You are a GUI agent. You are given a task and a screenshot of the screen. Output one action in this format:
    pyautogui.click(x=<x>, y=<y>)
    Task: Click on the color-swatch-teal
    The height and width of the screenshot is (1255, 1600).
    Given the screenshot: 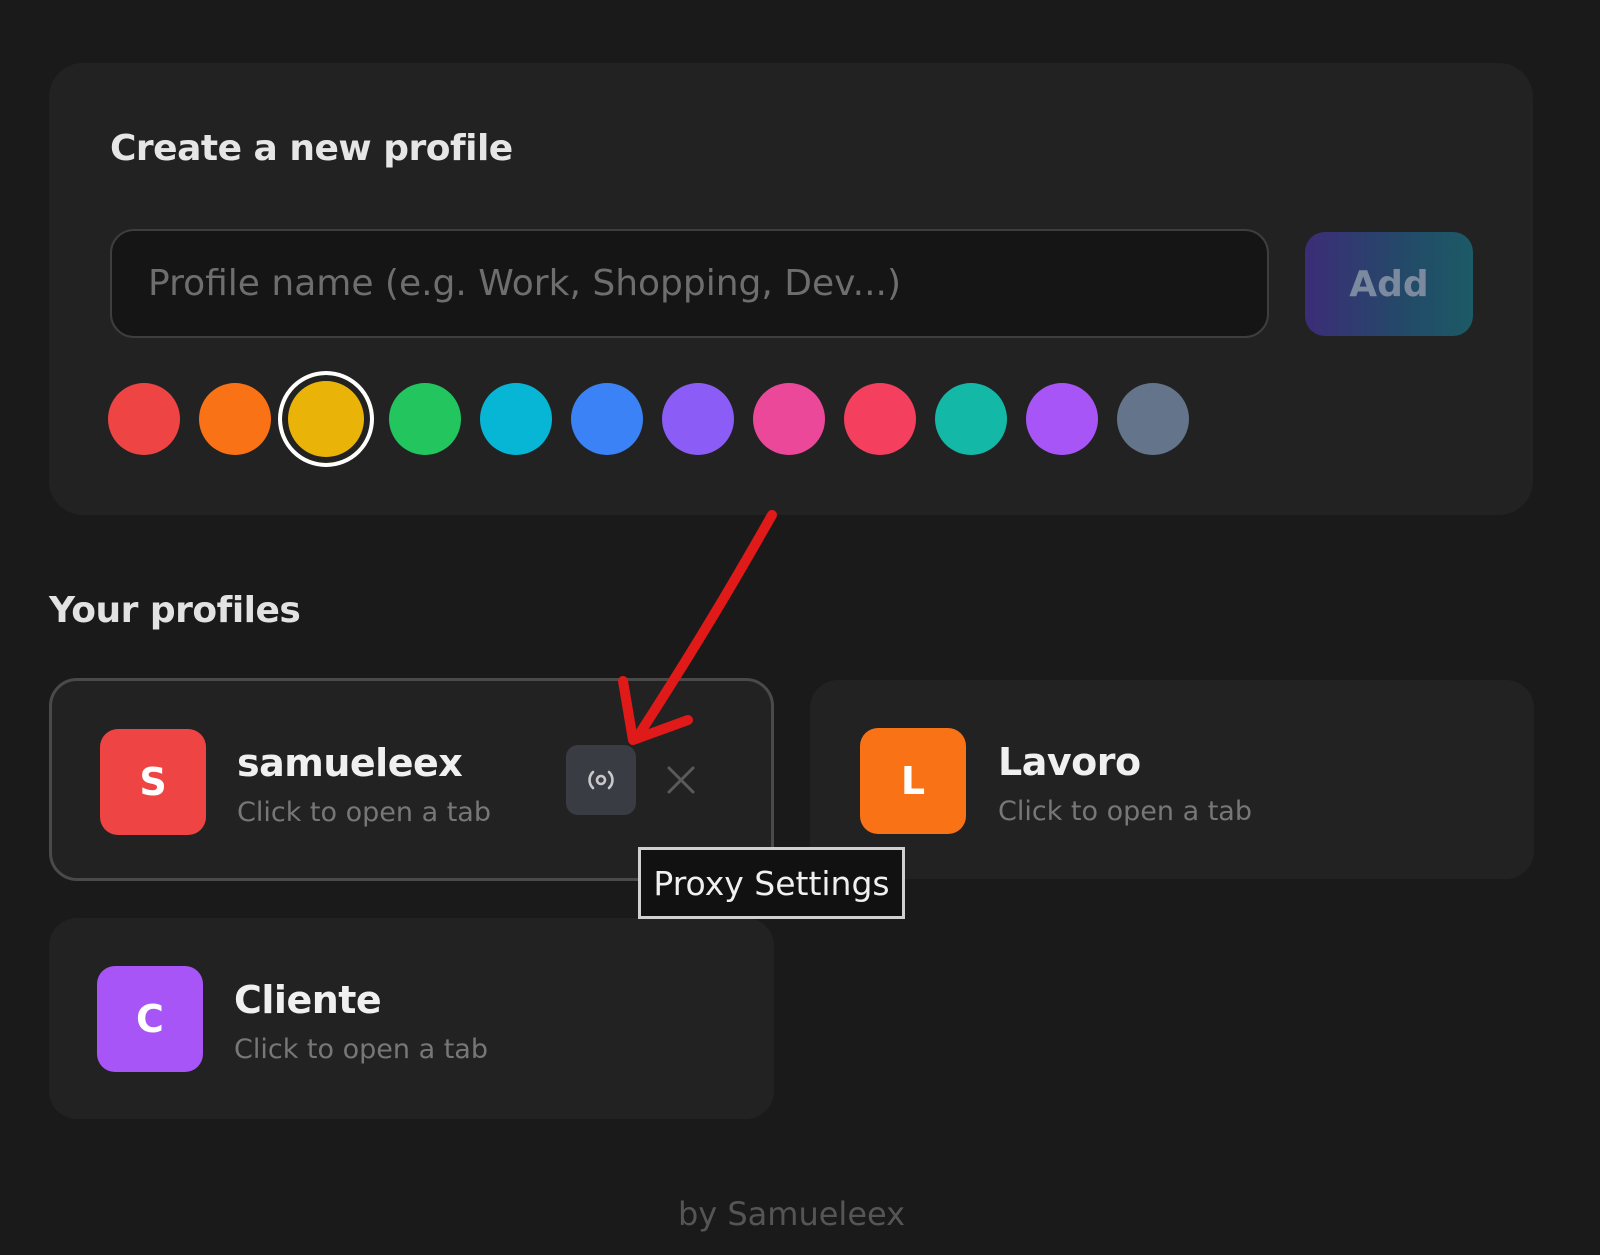 What is the action you would take?
    pyautogui.click(x=971, y=419)
    